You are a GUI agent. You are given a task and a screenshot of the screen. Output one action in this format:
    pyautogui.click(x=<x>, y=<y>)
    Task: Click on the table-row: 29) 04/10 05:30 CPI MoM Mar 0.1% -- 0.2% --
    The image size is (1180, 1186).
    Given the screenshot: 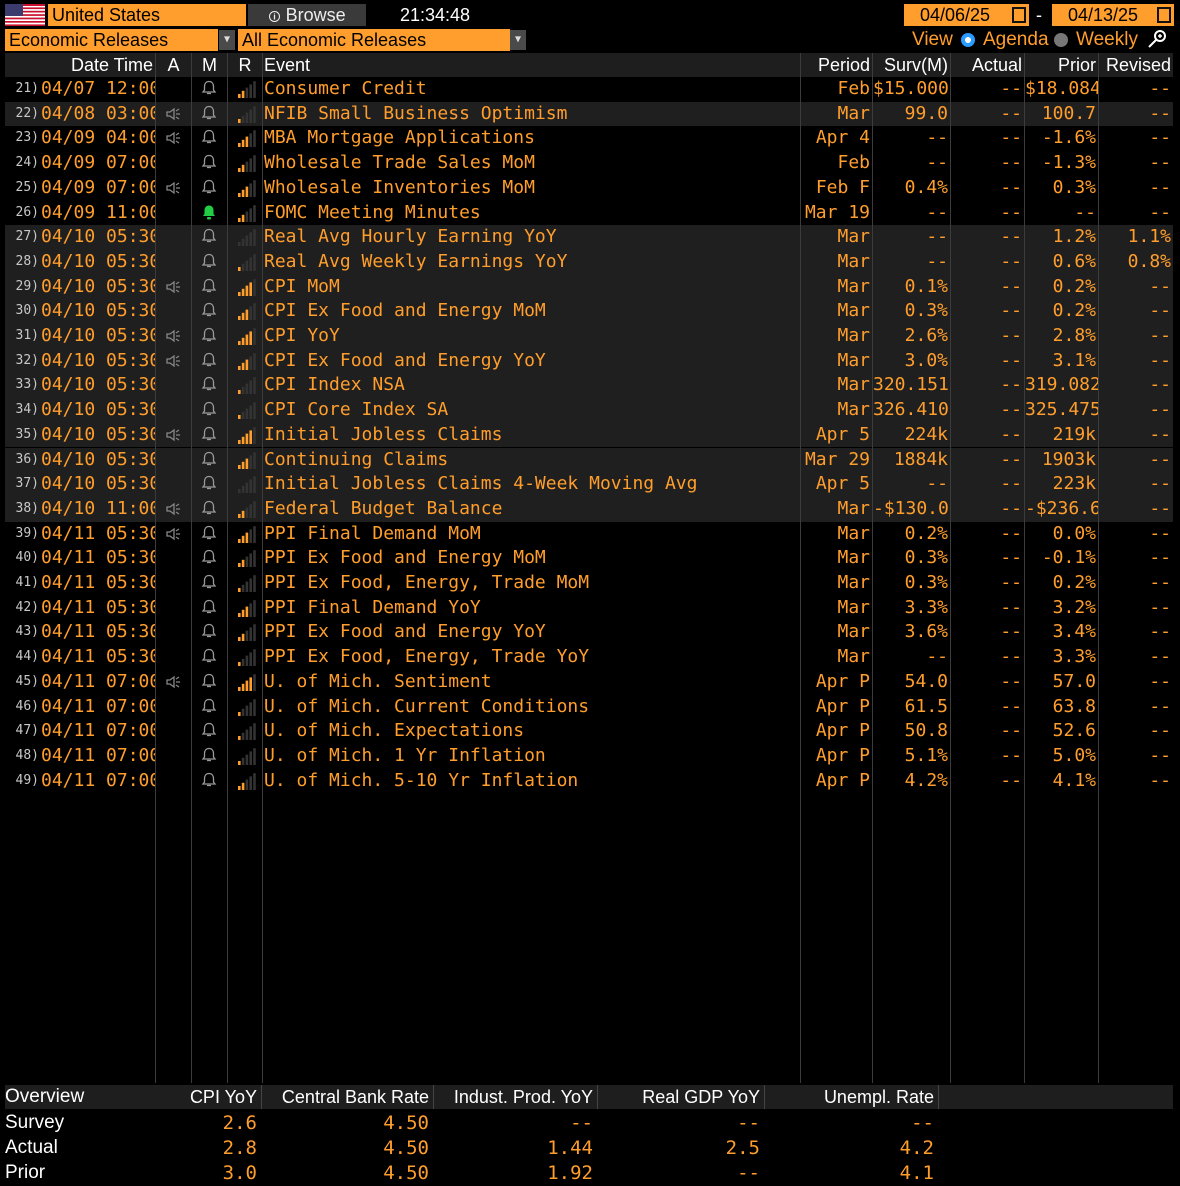 What is the action you would take?
    pyautogui.click(x=589, y=287)
    